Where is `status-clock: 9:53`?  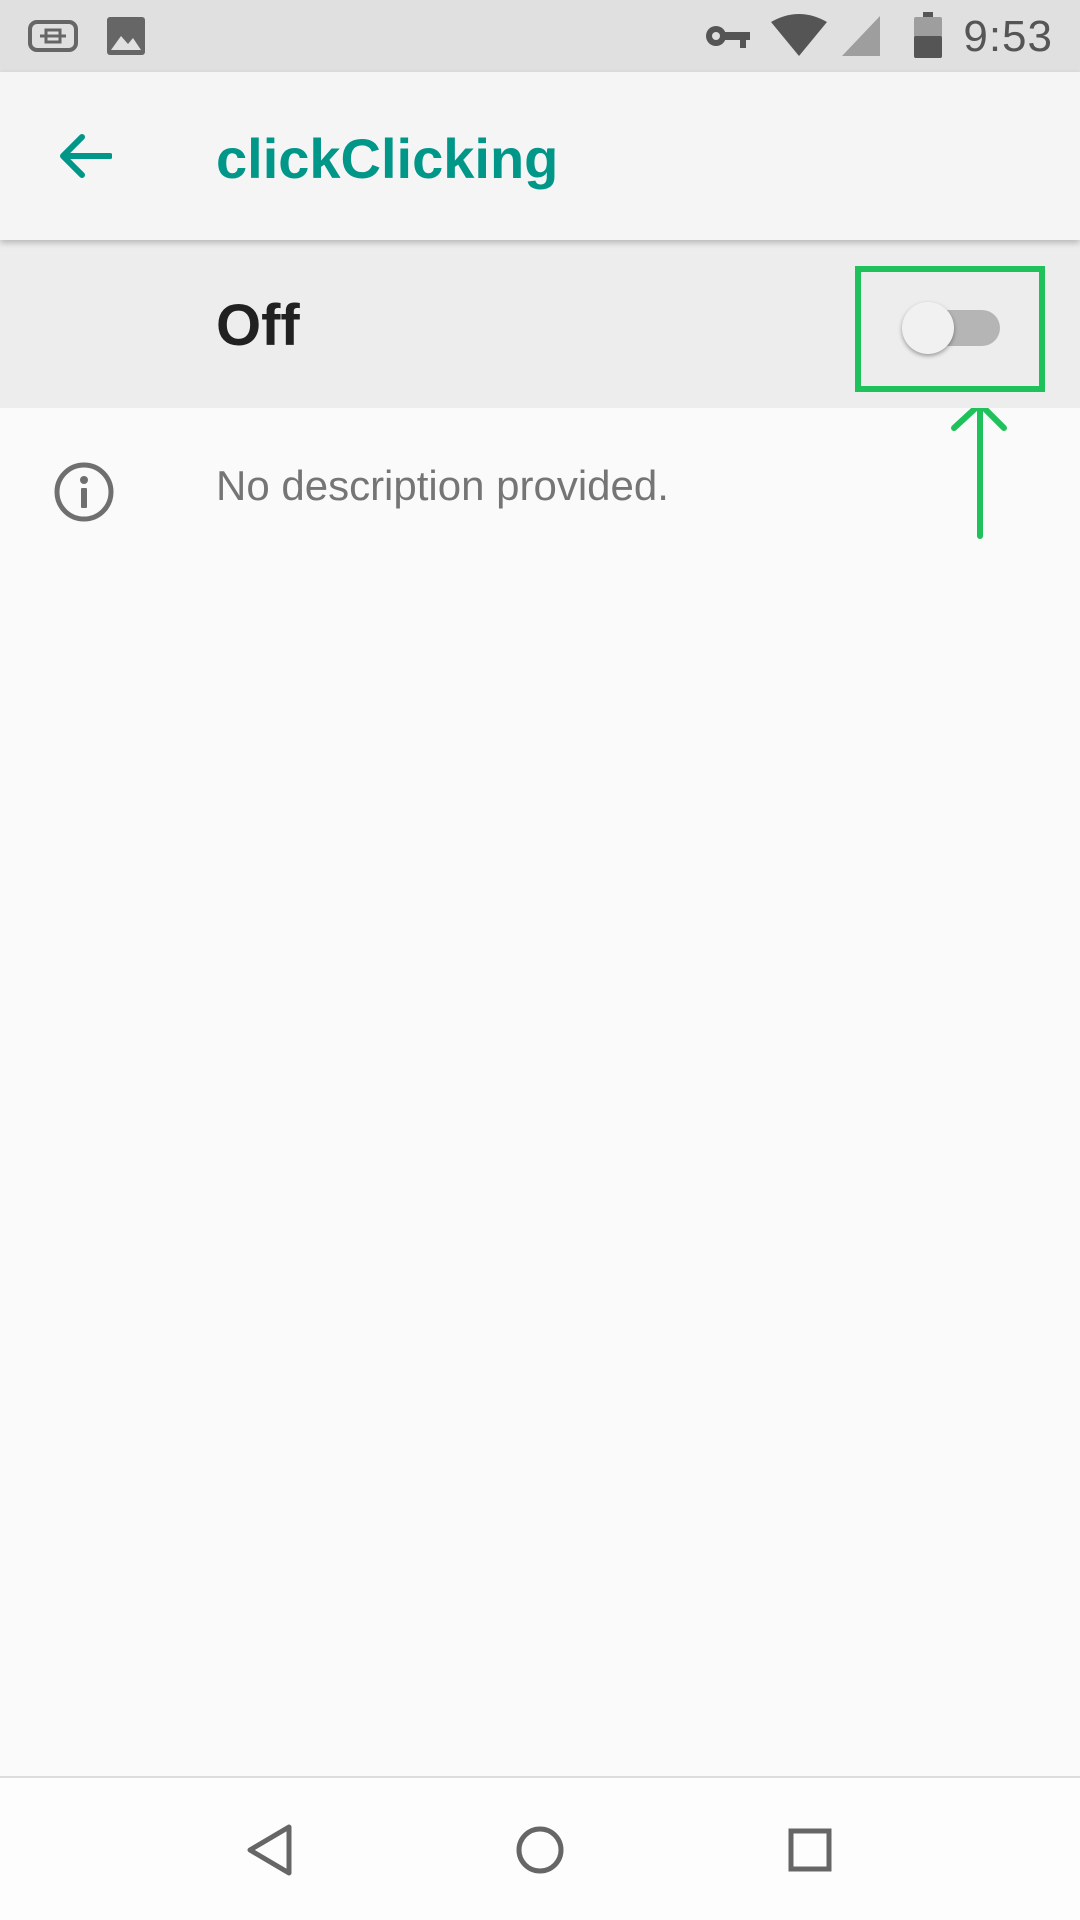 status-clock: 9:53 is located at coordinates (1008, 36).